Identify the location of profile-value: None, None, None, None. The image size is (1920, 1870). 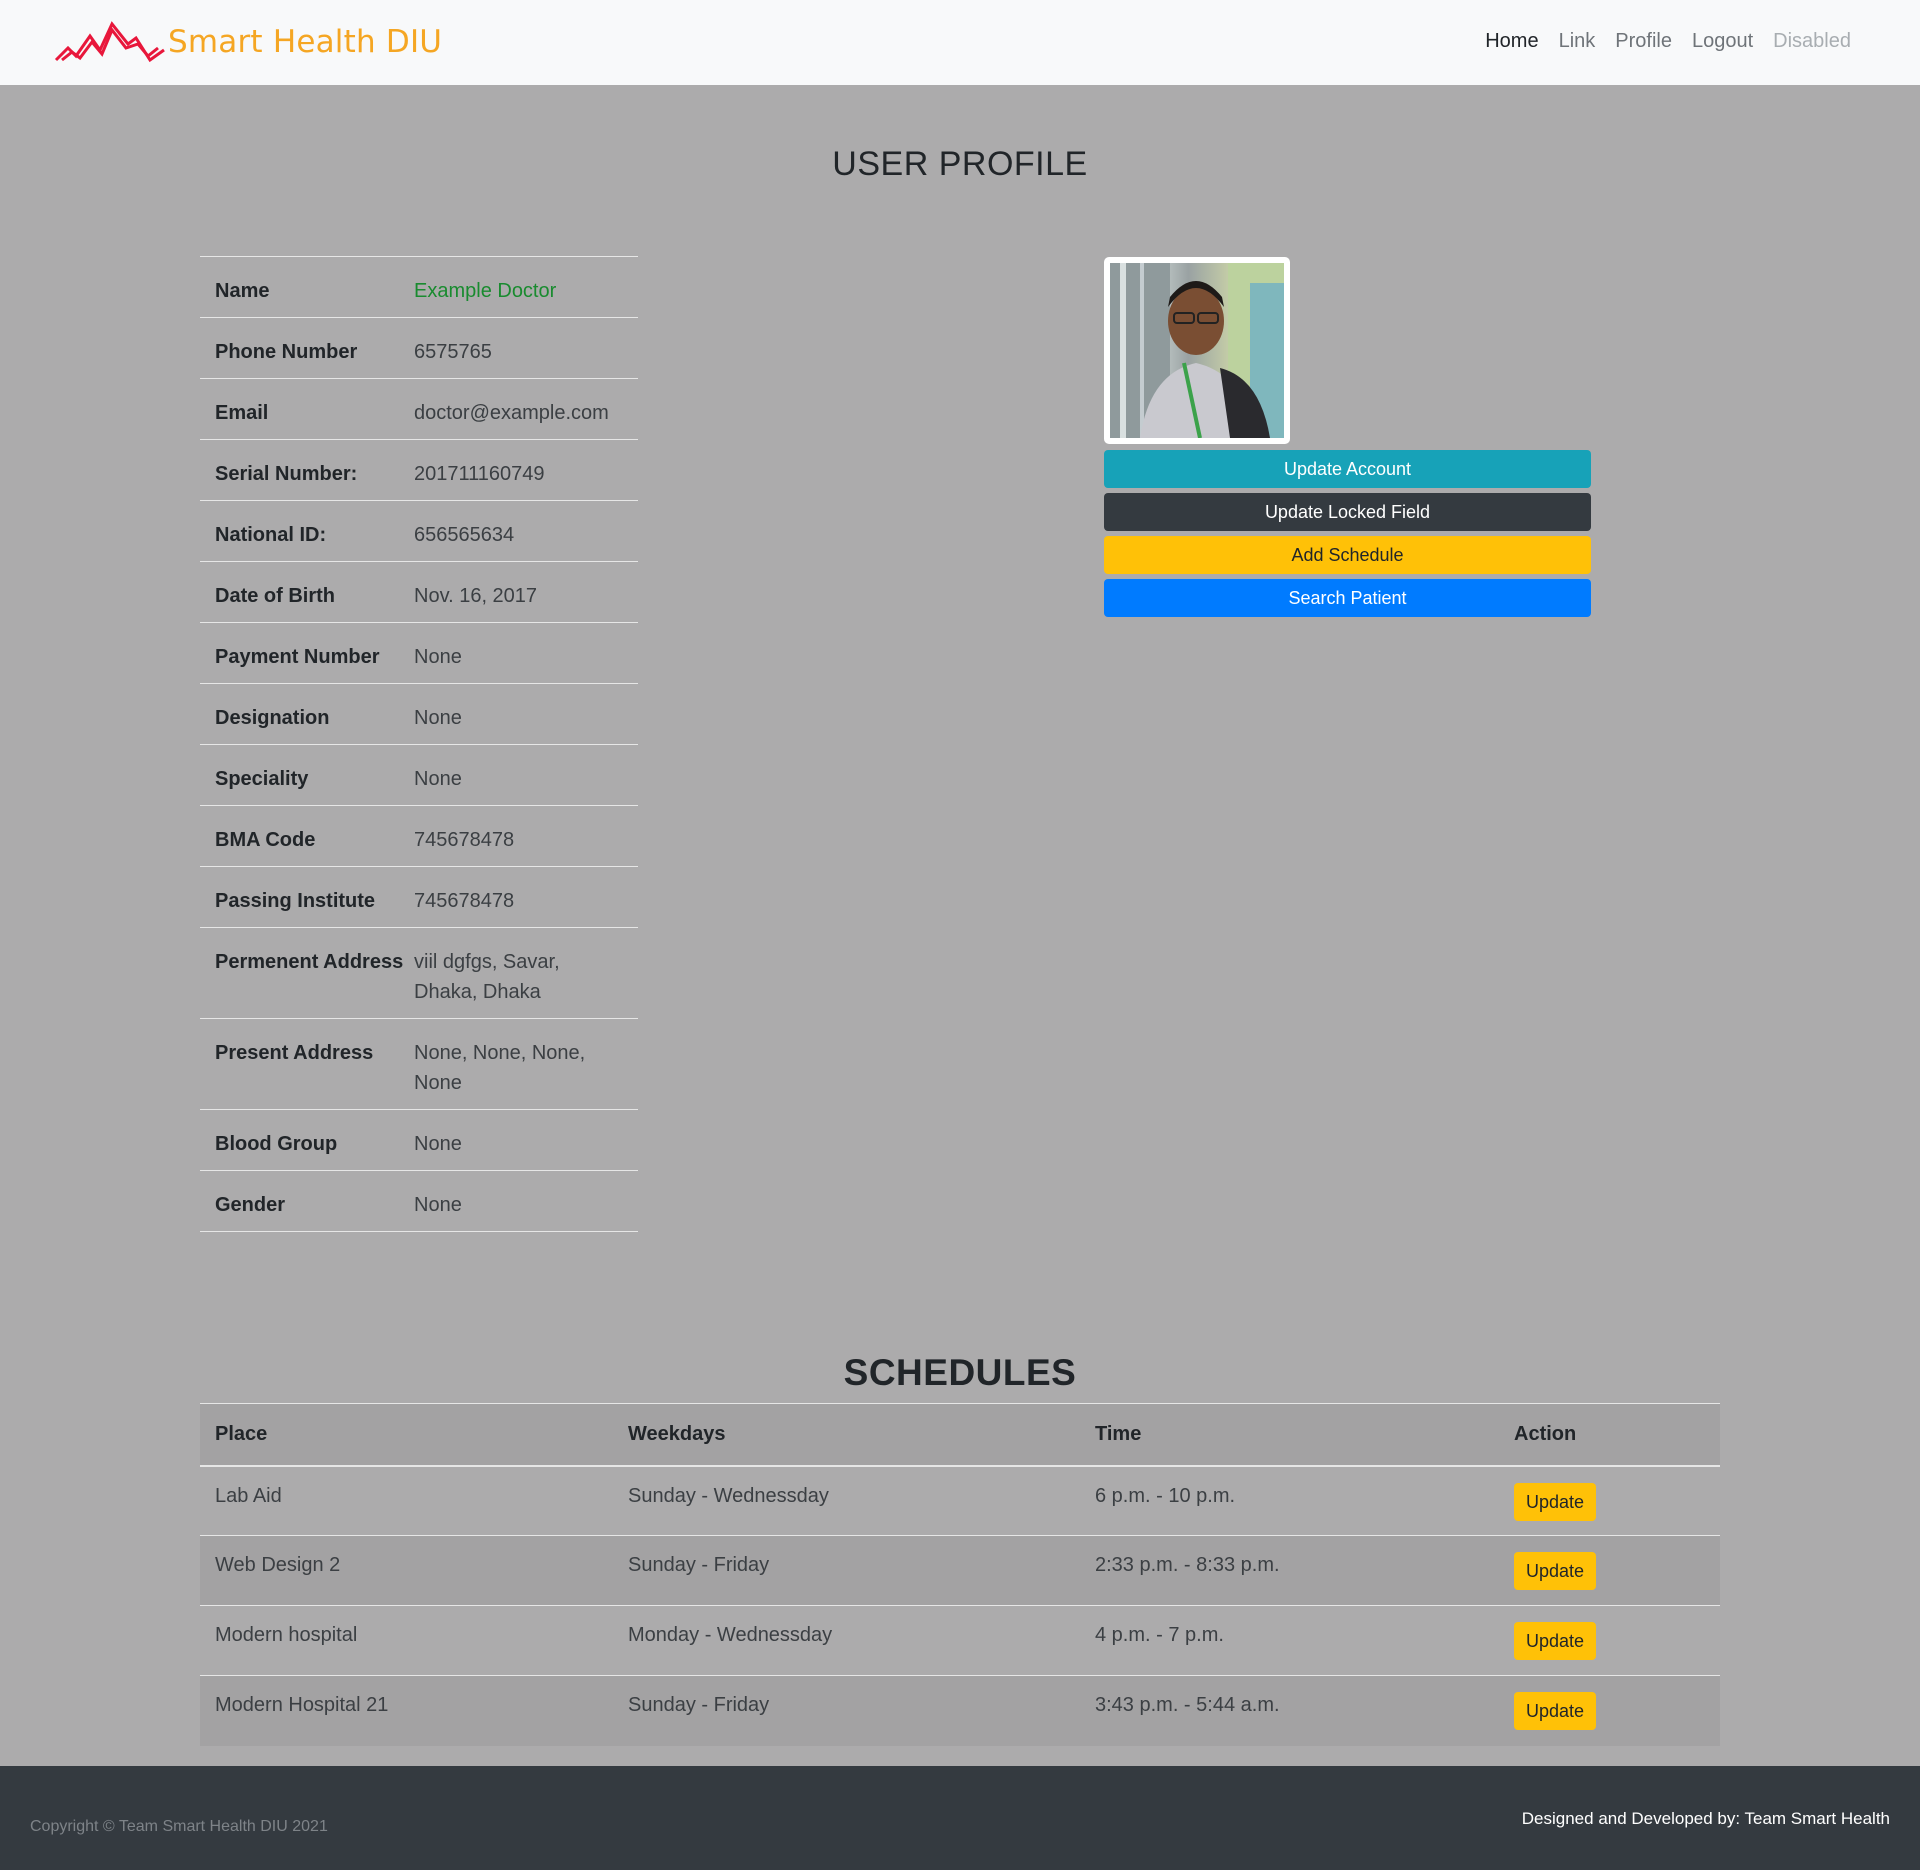
(526, 1064).